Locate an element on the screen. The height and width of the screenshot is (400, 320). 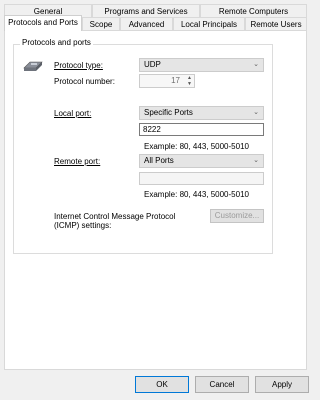
protocol-number-stepper: 17 ▲ ▼ is located at coordinates (167, 81).